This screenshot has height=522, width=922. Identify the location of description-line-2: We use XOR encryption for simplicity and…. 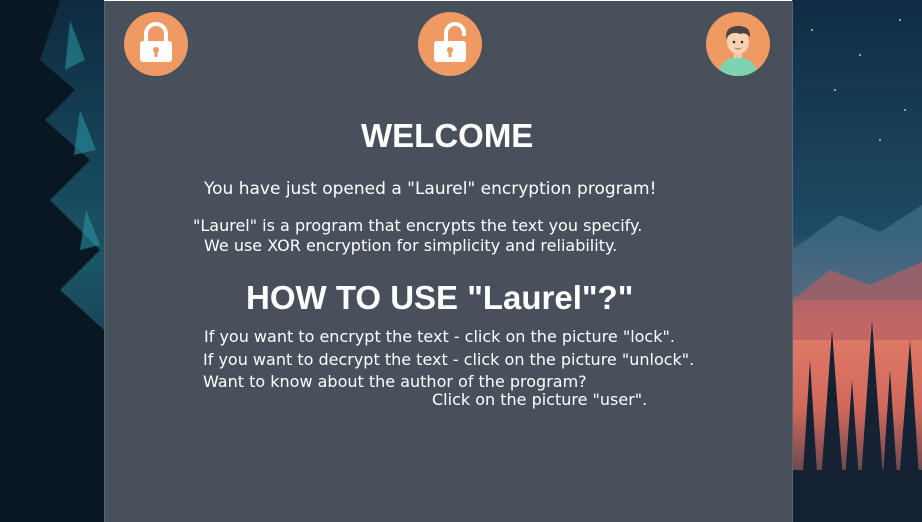
(411, 245).